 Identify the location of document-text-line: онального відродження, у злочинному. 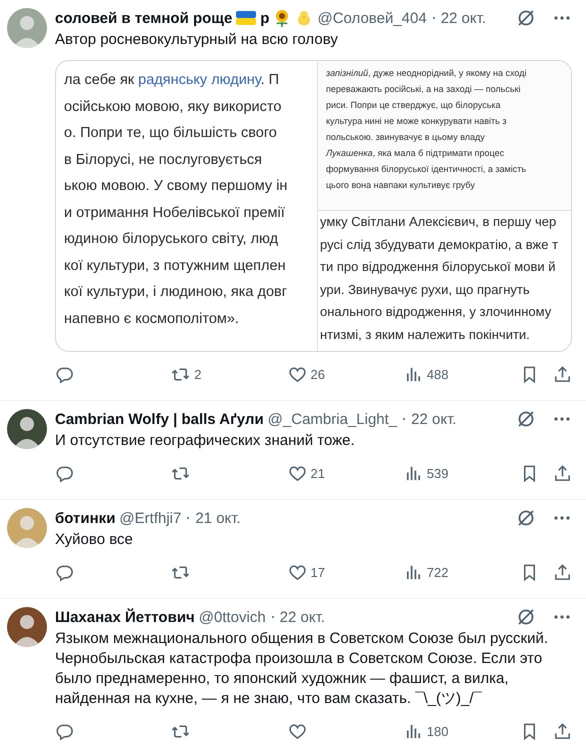
(436, 312).